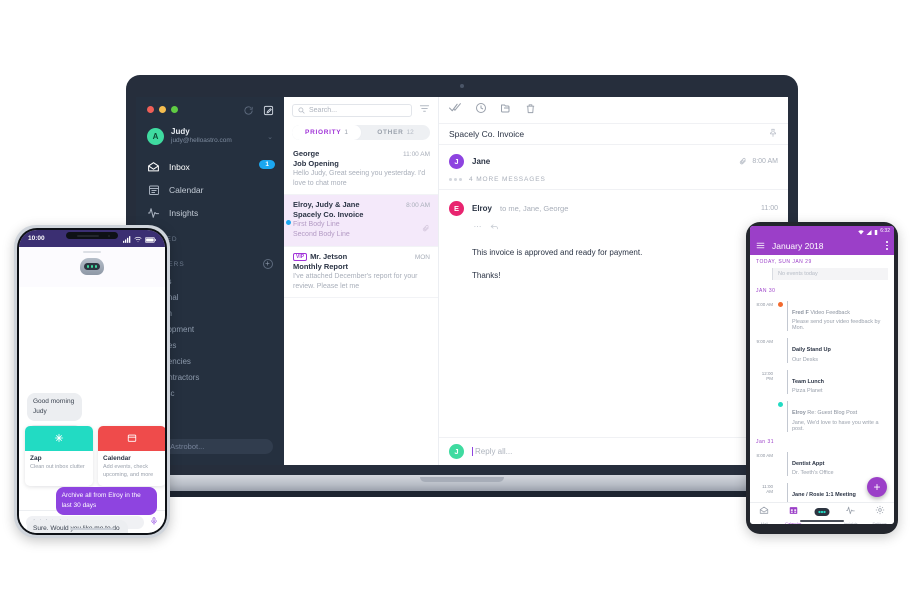  What do you see at coordinates (767, 375) in the screenshot?
I see `event-time: 12:00 PM` at bounding box center [767, 375].